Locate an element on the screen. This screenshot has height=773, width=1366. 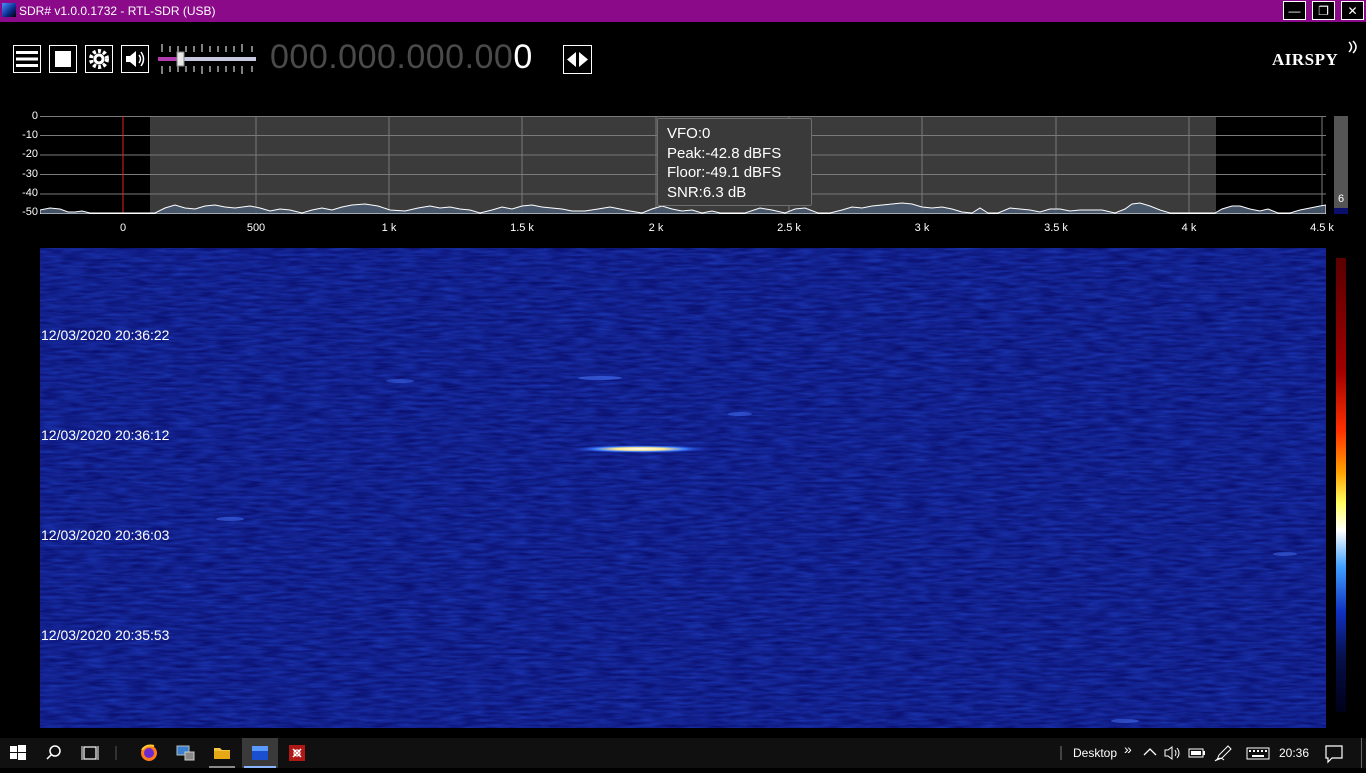
spectrum-x-label: 4.5 k is located at coordinates (1322, 228).